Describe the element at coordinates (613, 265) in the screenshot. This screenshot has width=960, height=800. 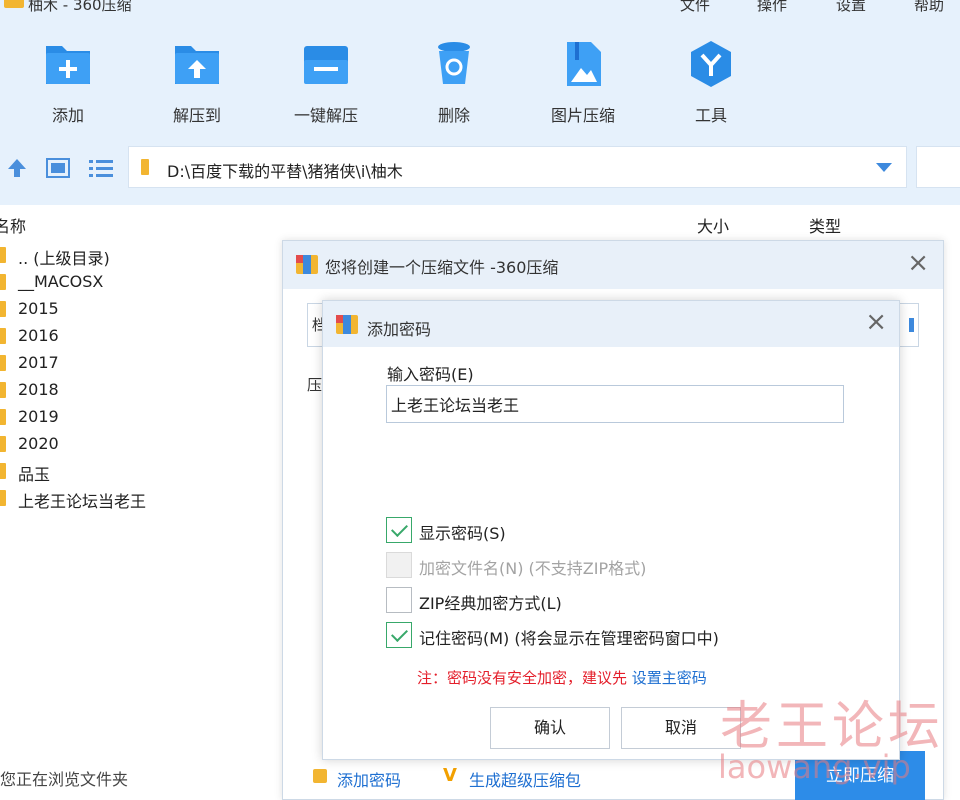
I see `dialog-header: 您将创建一个压缩文件 -360压缩 ×` at that location.